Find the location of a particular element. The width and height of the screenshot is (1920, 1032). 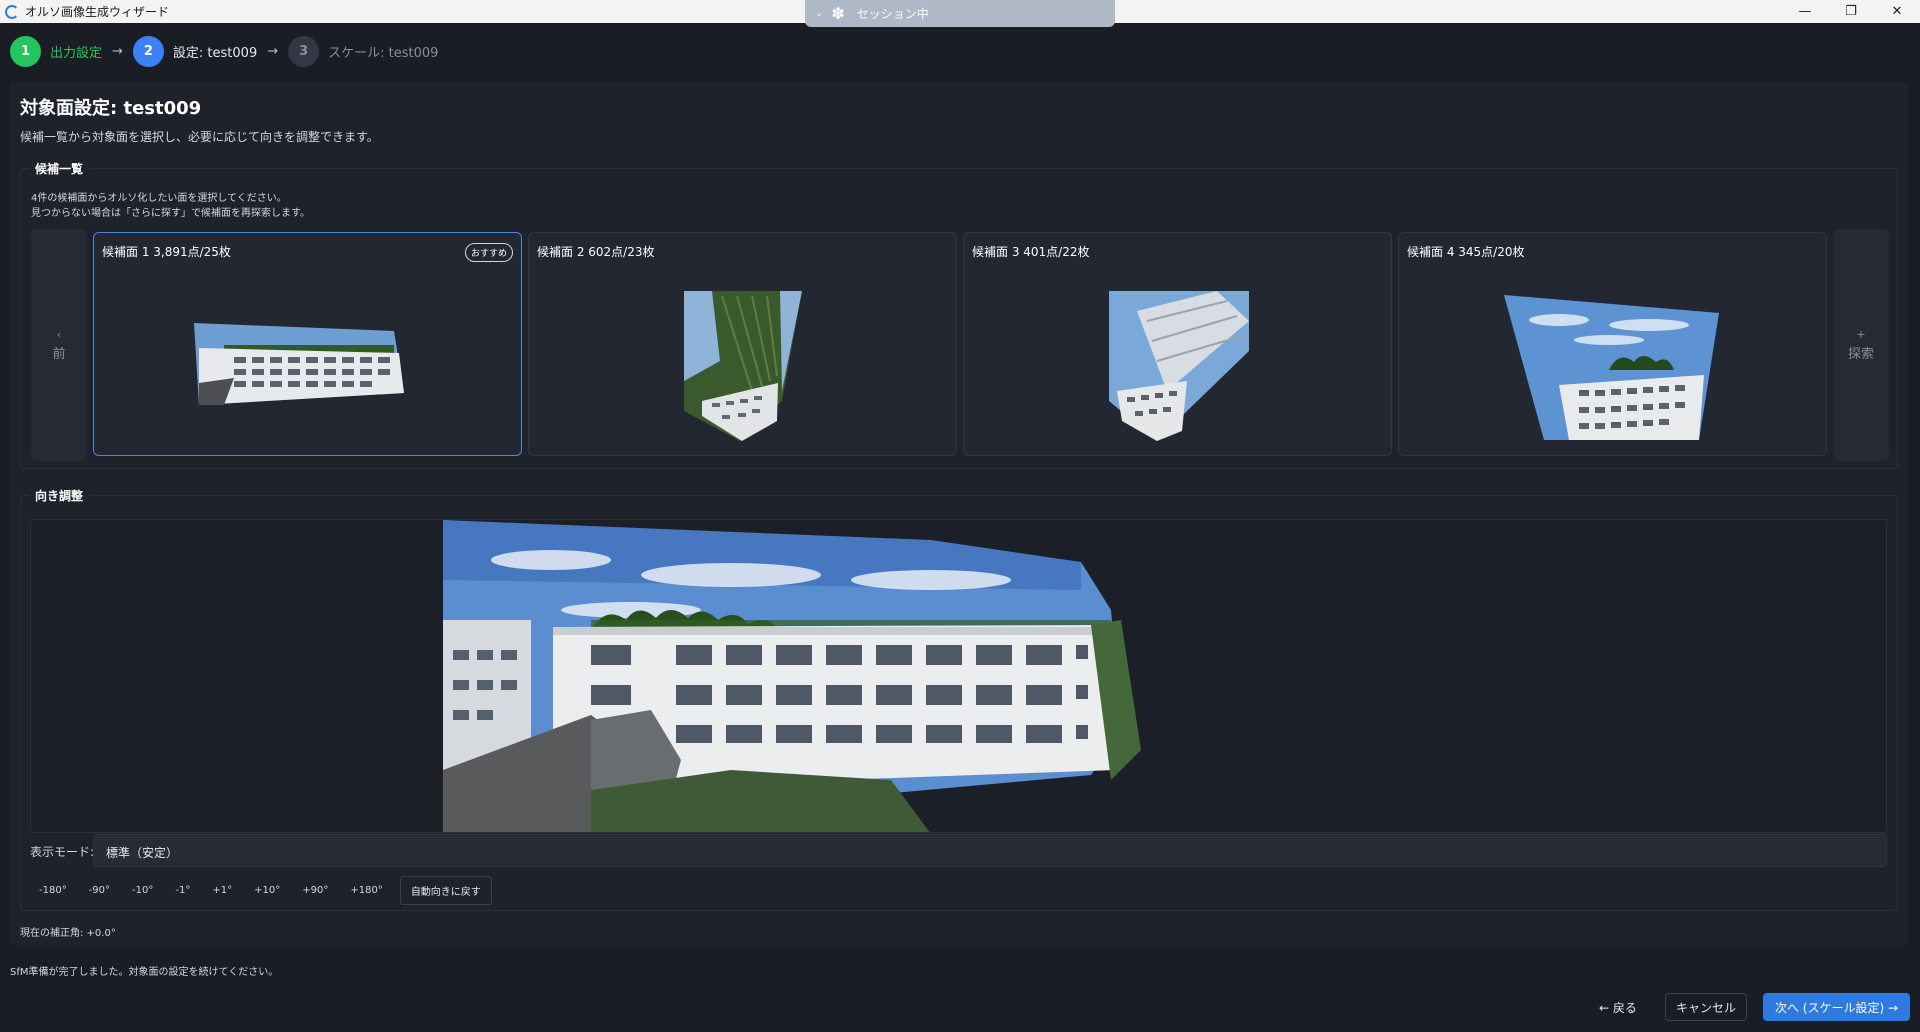

explore-button: + 探索 is located at coordinates (1861, 345).